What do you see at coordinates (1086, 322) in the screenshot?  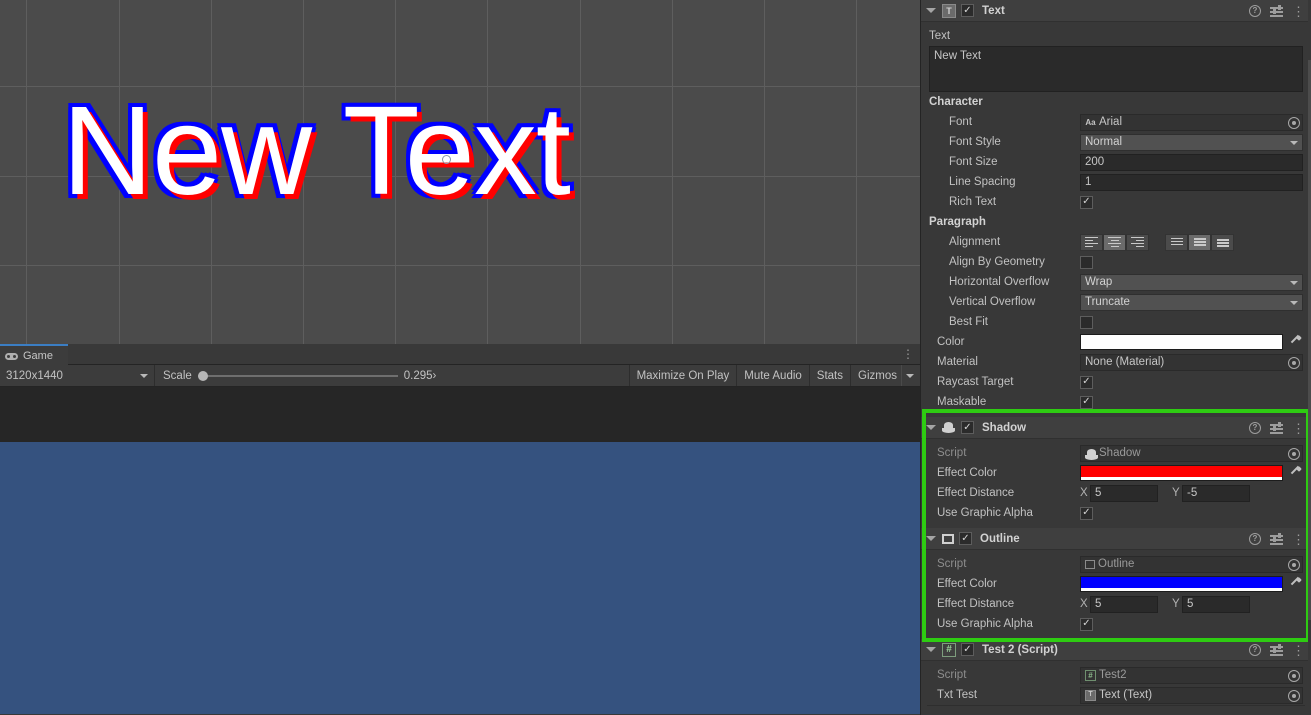 I see `best-fit-checkbox` at bounding box center [1086, 322].